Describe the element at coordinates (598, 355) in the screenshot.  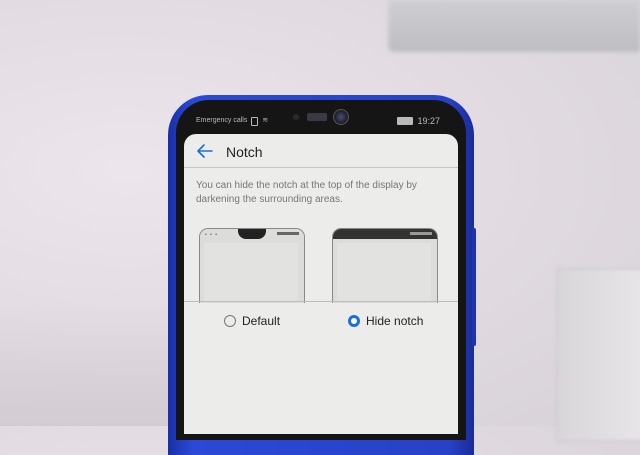
I see `background-object-right` at that location.